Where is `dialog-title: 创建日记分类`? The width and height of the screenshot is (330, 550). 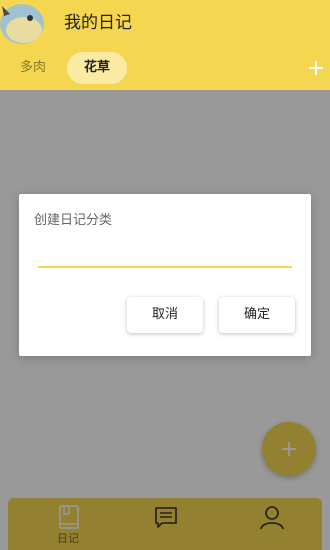
dialog-title: 创建日记分类 is located at coordinates (73, 220).